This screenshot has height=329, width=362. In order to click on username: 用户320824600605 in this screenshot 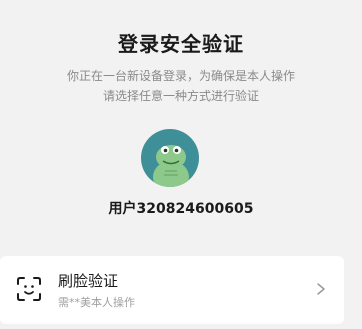, I will do `click(181, 209)`.